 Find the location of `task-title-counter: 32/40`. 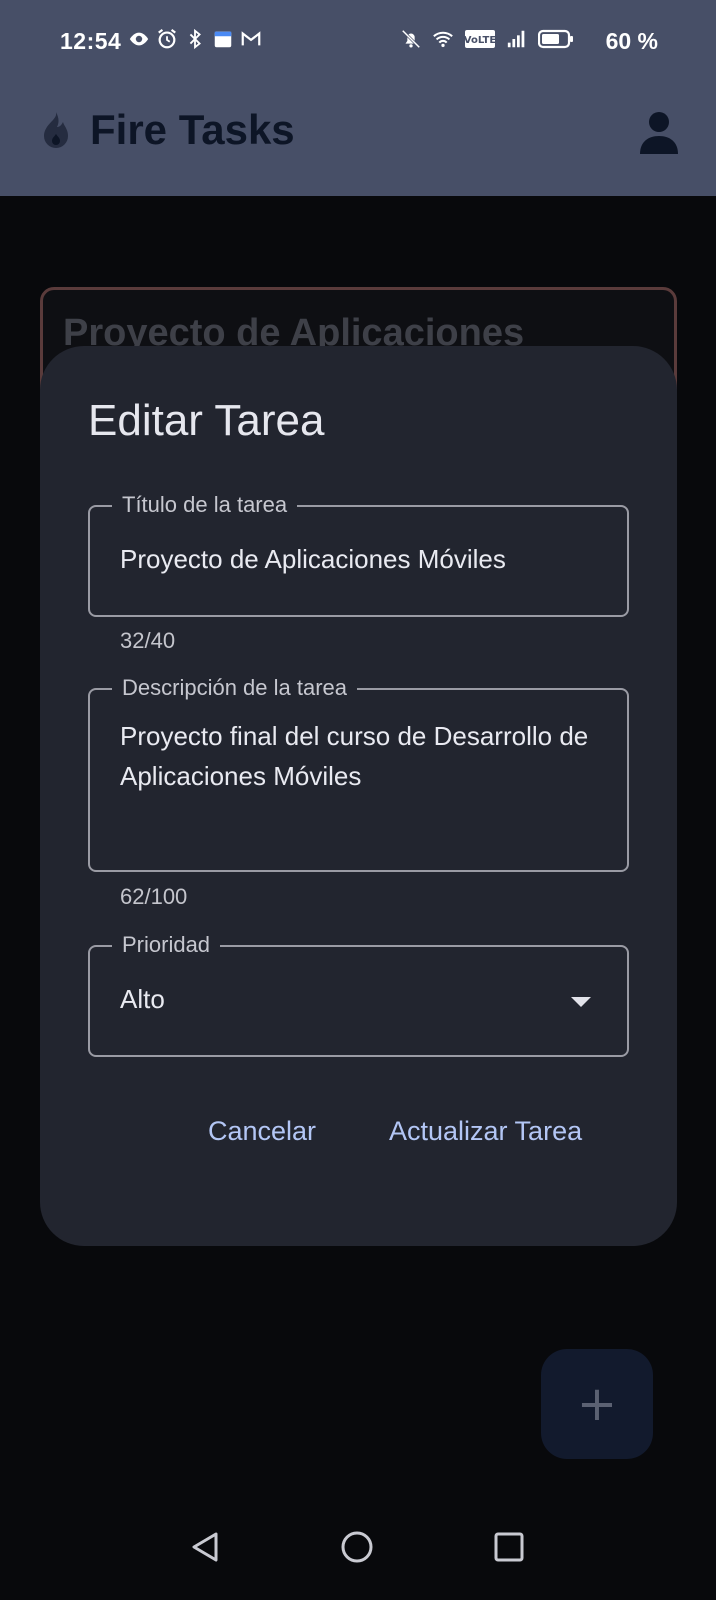

task-title-counter: 32/40 is located at coordinates (148, 640).